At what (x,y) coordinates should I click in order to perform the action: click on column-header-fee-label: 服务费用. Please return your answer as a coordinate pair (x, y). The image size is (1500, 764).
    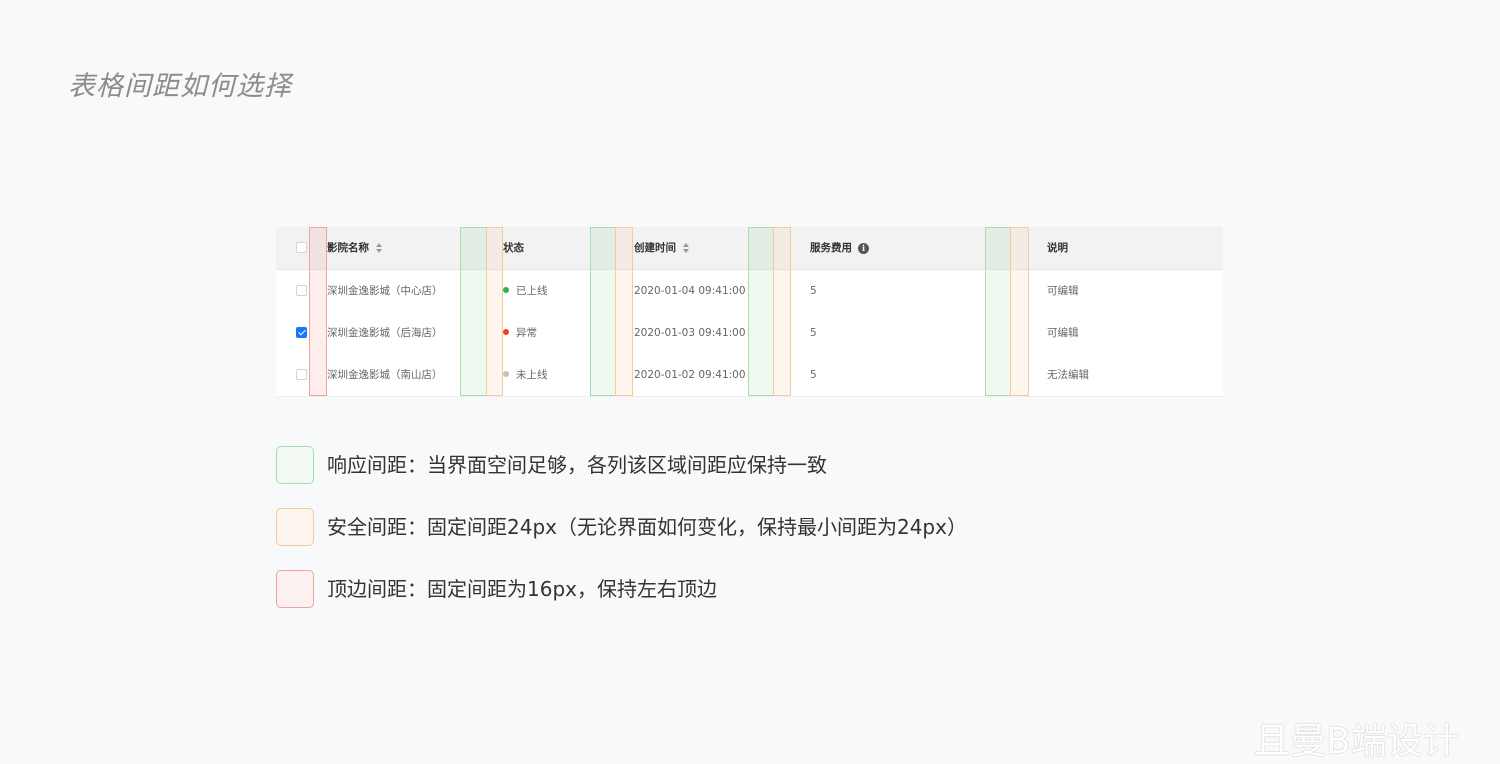
    Looking at the image, I should click on (831, 248).